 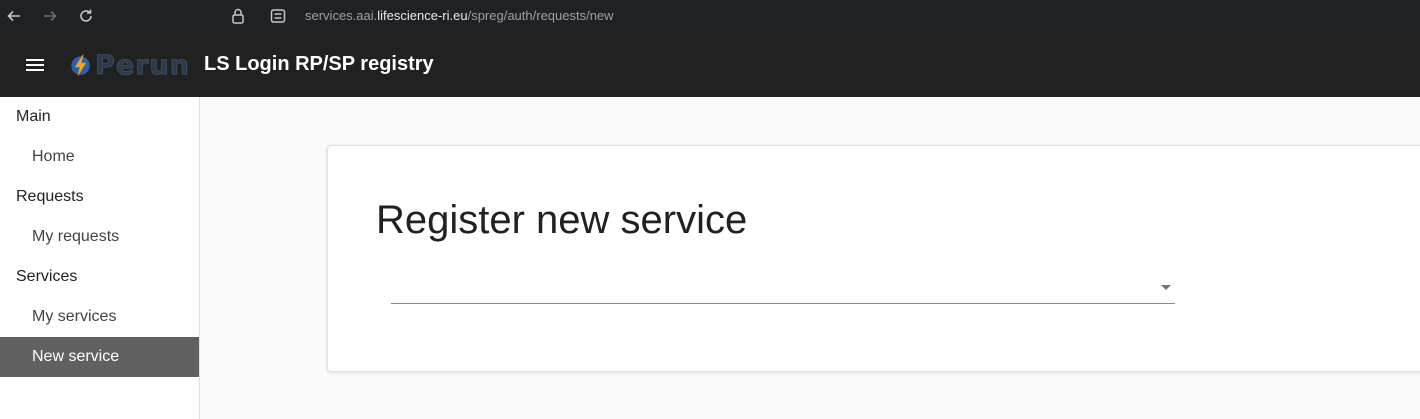 I want to click on perun-logo: Perun, so click(x=130, y=65).